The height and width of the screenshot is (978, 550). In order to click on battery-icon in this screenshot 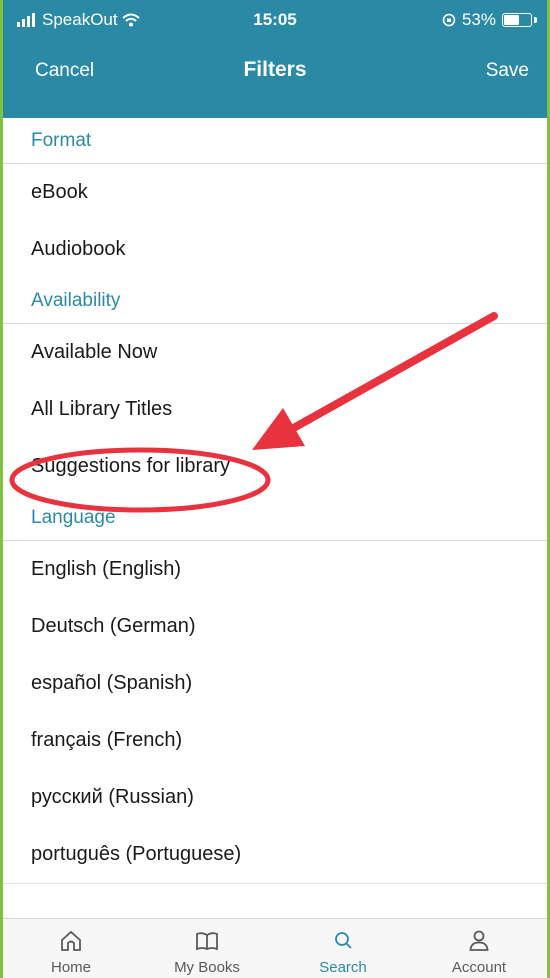, I will do `click(517, 20)`.